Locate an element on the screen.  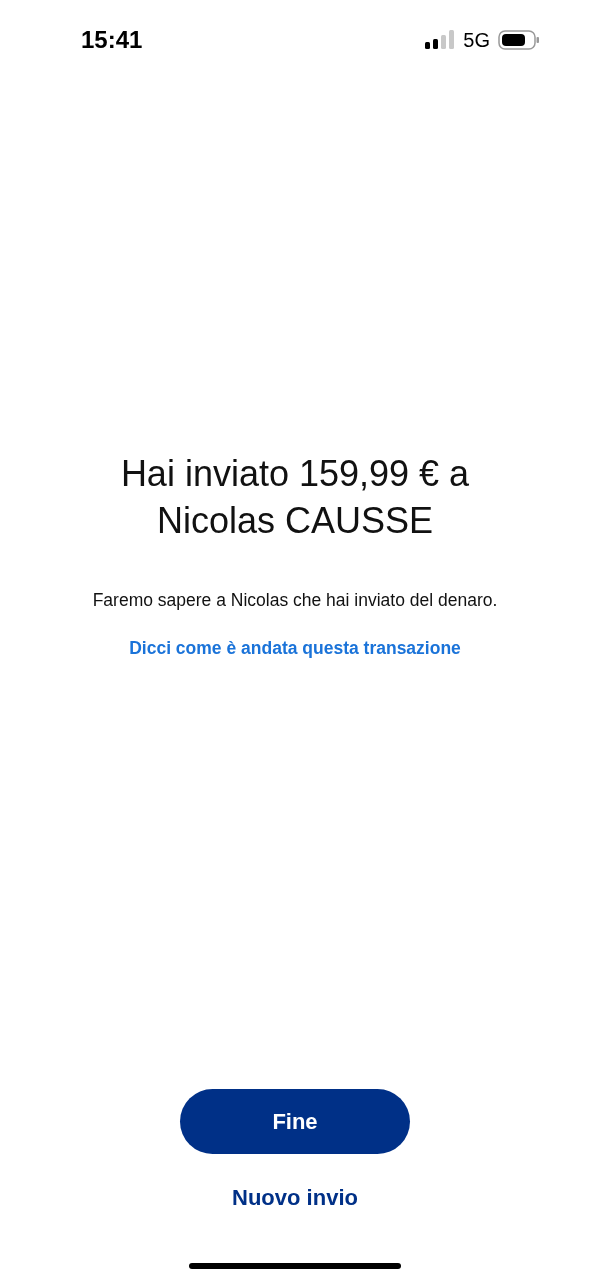
confirmation-message: Faremo sapere a Nicolas che hai inviato del denaro. is located at coordinates (295, 600).